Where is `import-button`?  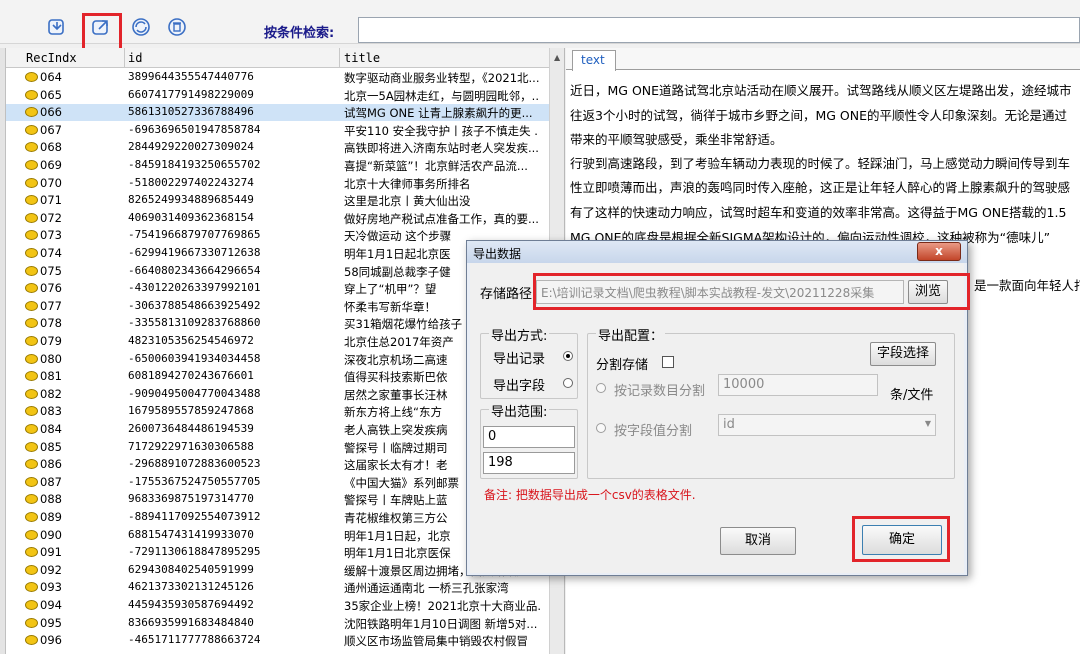
import-button is located at coordinates (57, 27).